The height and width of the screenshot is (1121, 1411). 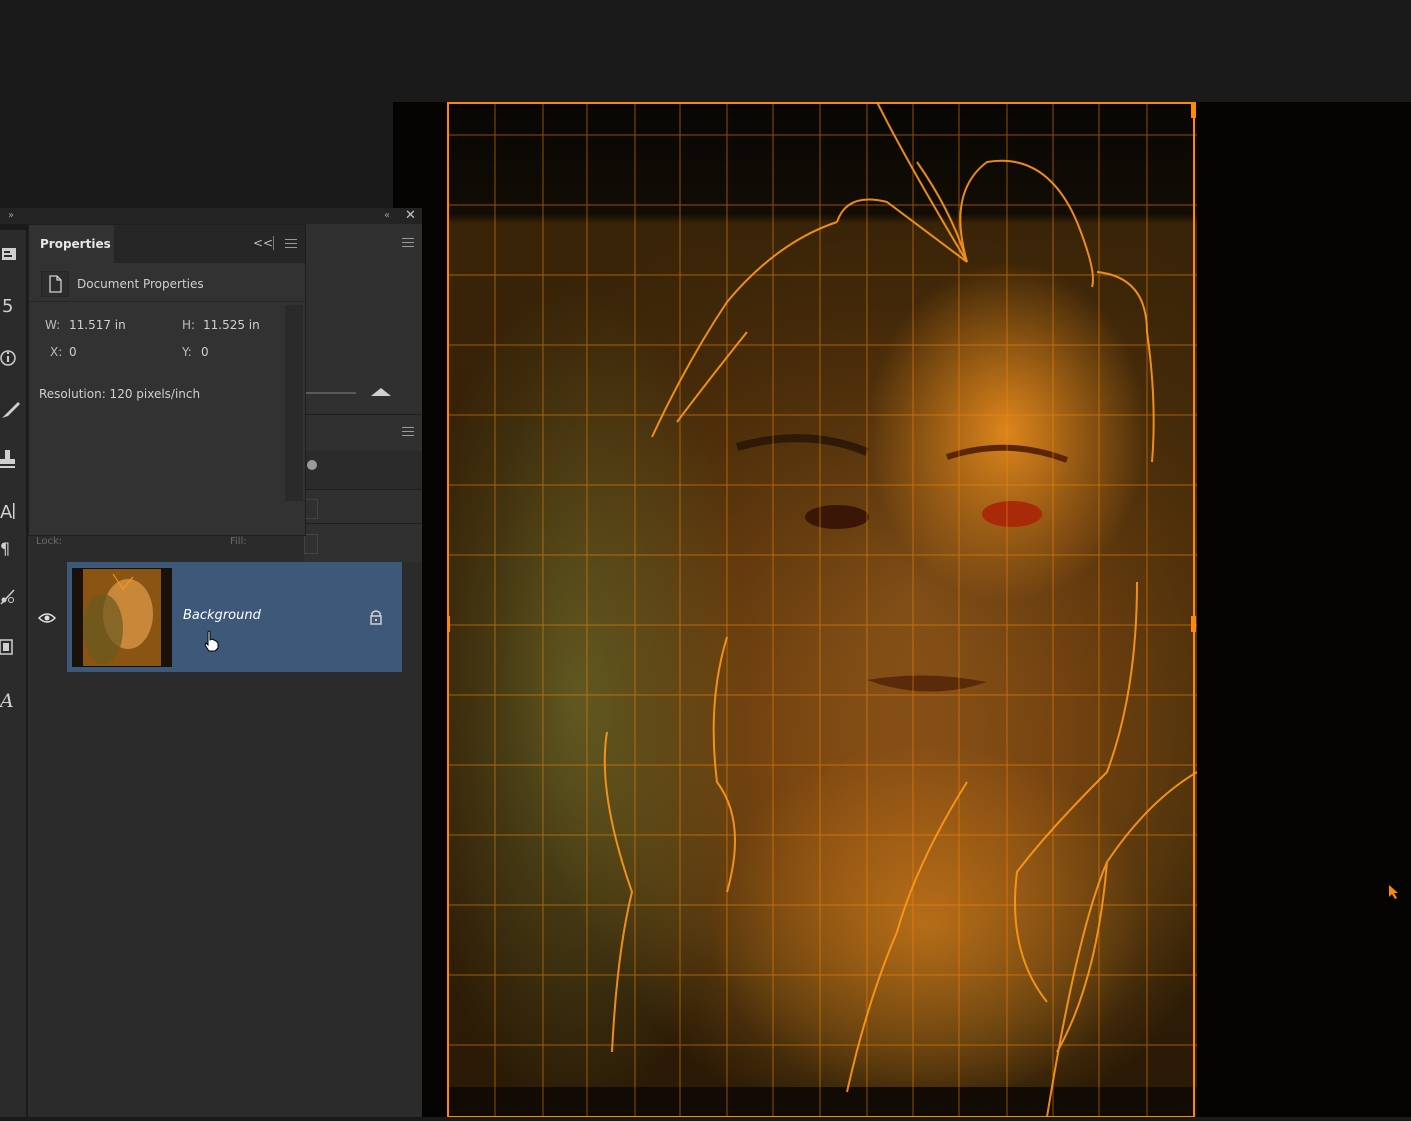 What do you see at coordinates (12, 358) in the screenshot?
I see `info-icon` at bounding box center [12, 358].